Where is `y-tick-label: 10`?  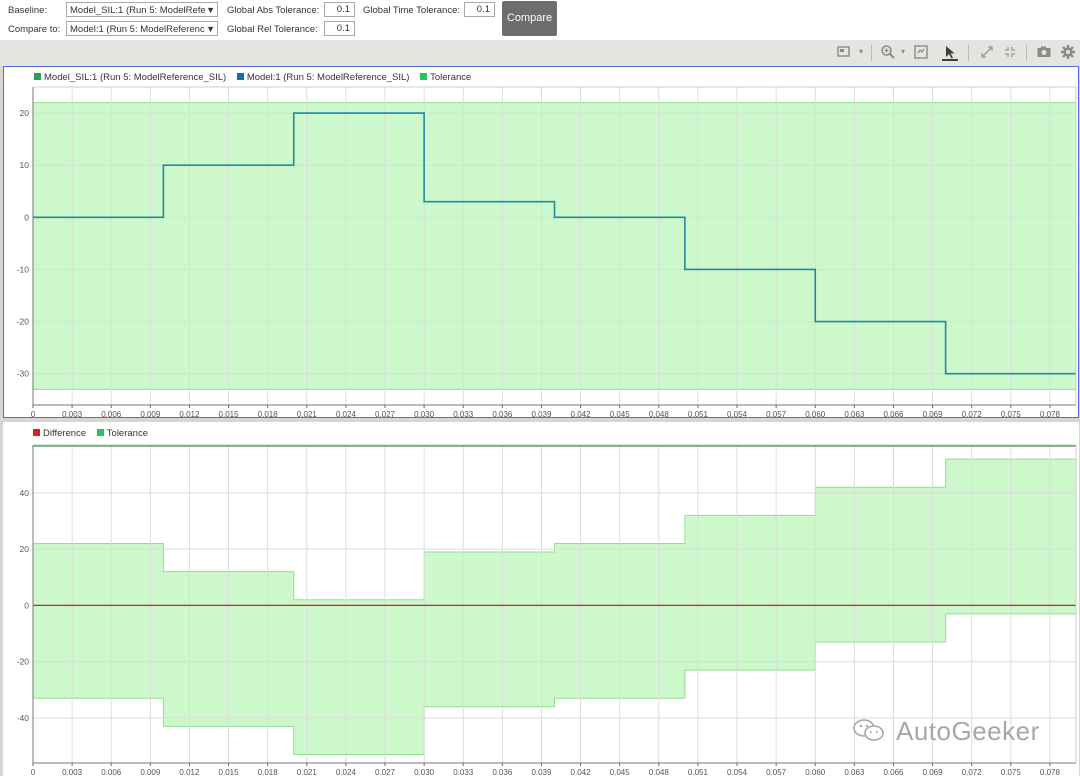
y-tick-label: 10 is located at coordinates (25, 165).